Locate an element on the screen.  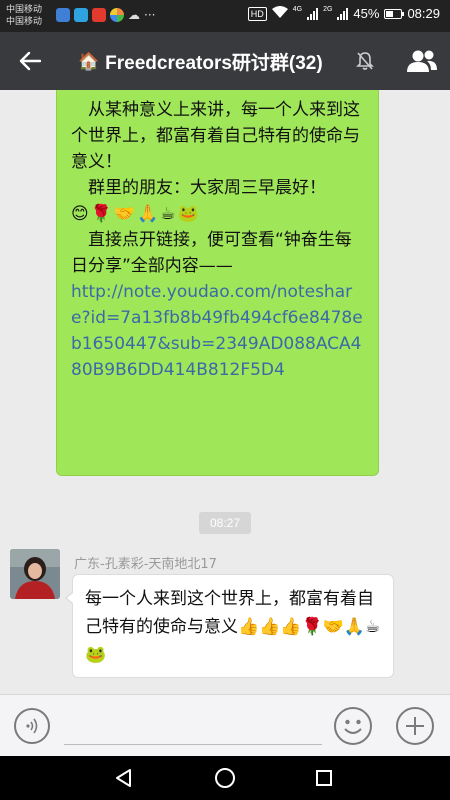
battery-icon is located at coordinates (394, 13).